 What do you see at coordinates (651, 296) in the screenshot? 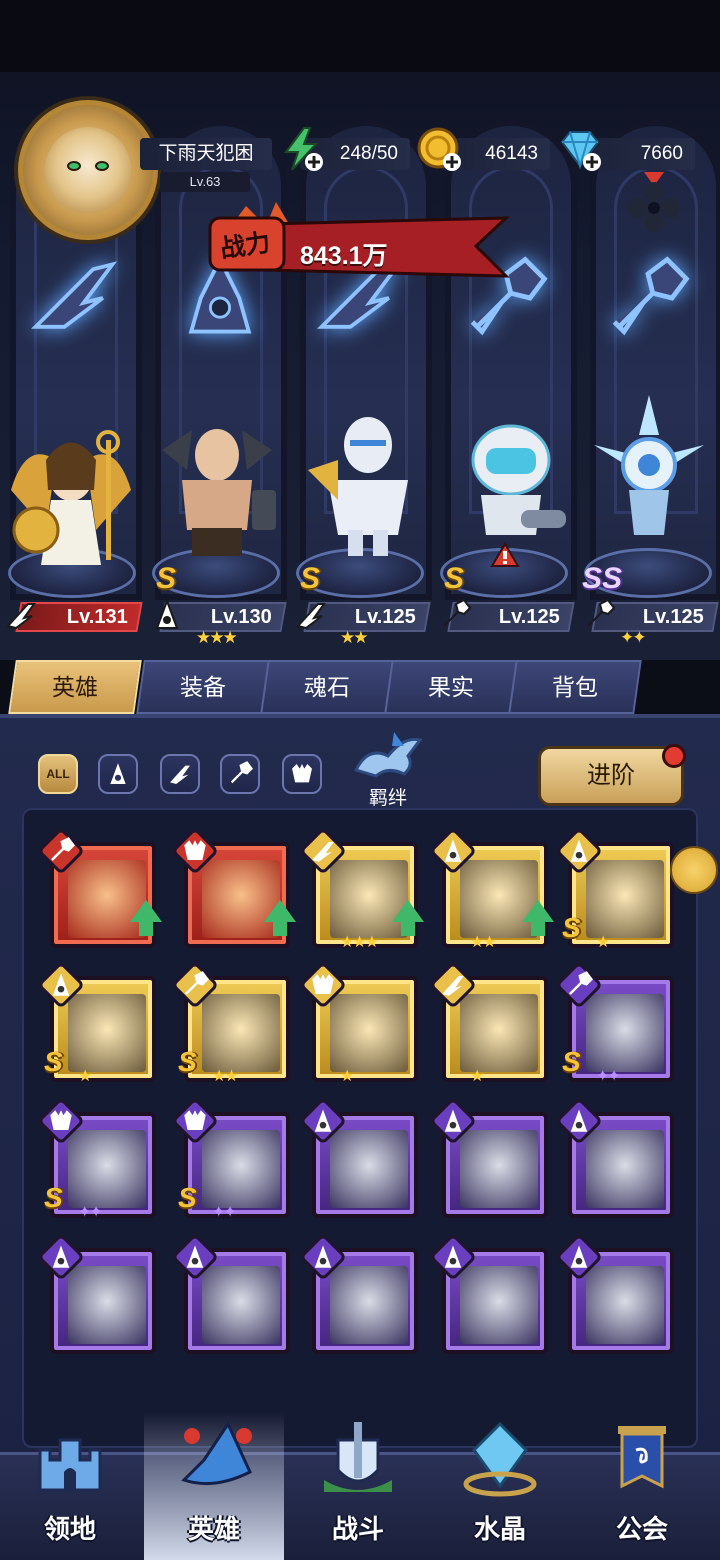
I see `wrench-crest-icon` at bounding box center [651, 296].